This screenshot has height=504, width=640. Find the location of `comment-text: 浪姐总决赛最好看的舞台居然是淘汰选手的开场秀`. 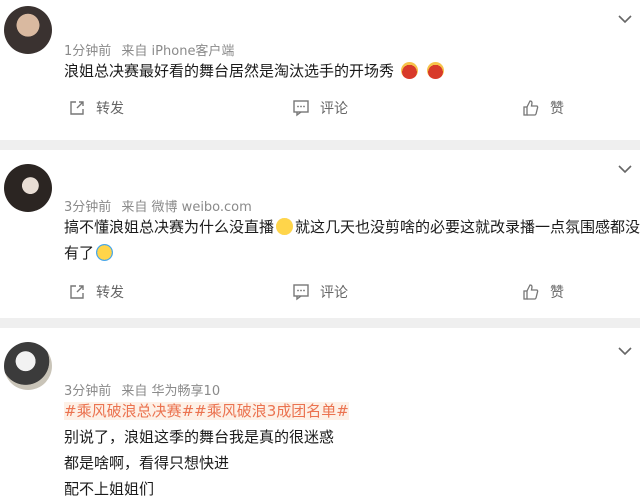

comment-text: 浪姐总决赛最好看的舞台居然是淘汰选手的开场秀 is located at coordinates (352, 71).